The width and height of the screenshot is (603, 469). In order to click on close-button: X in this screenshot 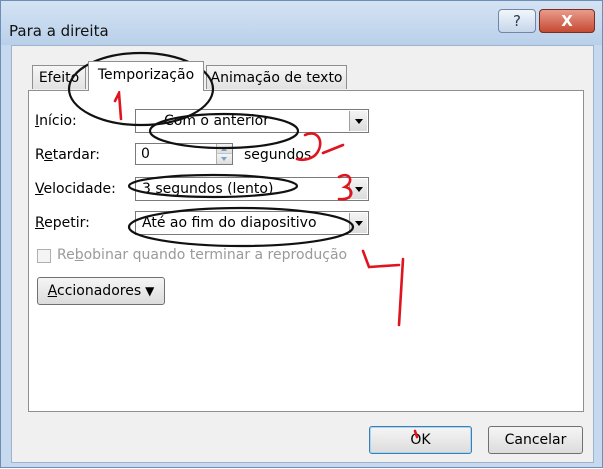, I will do `click(567, 21)`.